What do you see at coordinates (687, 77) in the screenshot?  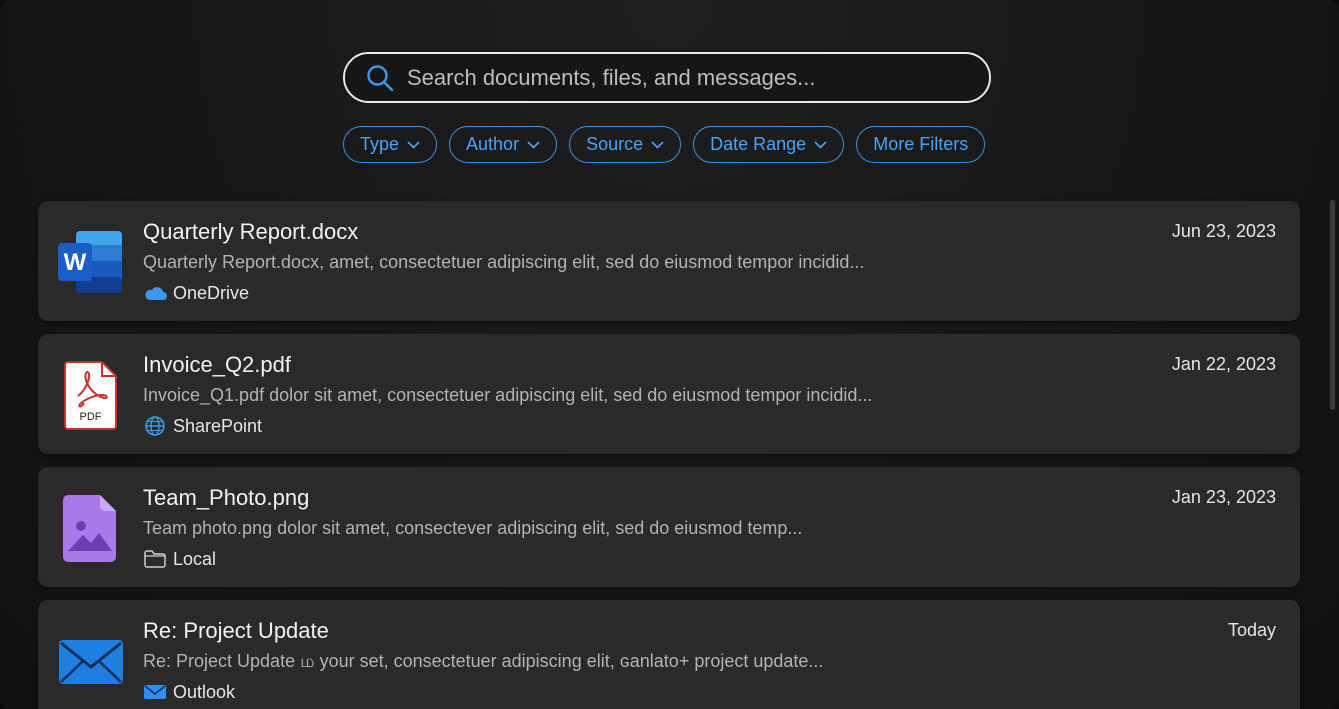 I see `search-input` at bounding box center [687, 77].